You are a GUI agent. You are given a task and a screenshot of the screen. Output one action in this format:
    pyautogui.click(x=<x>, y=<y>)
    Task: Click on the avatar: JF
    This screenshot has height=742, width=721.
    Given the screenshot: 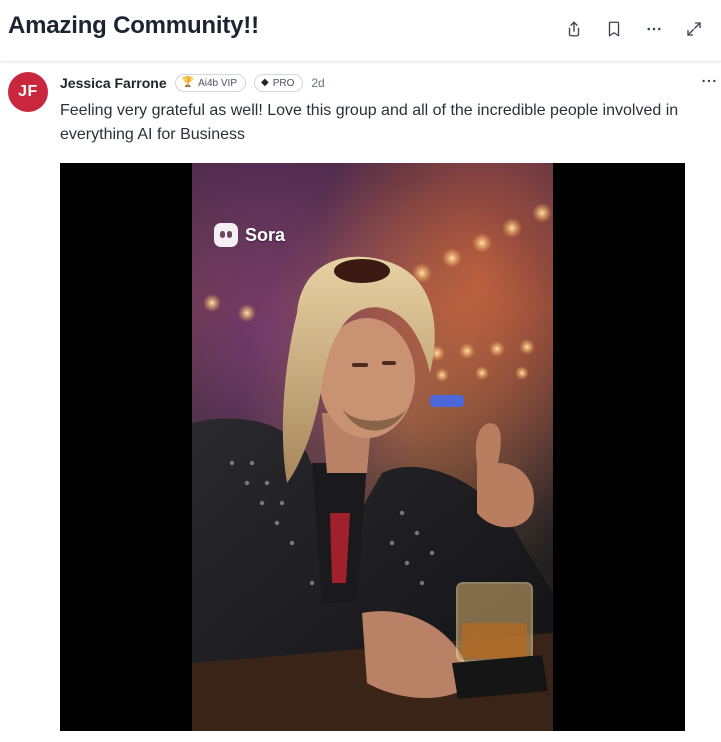 What is the action you would take?
    pyautogui.click(x=28, y=92)
    